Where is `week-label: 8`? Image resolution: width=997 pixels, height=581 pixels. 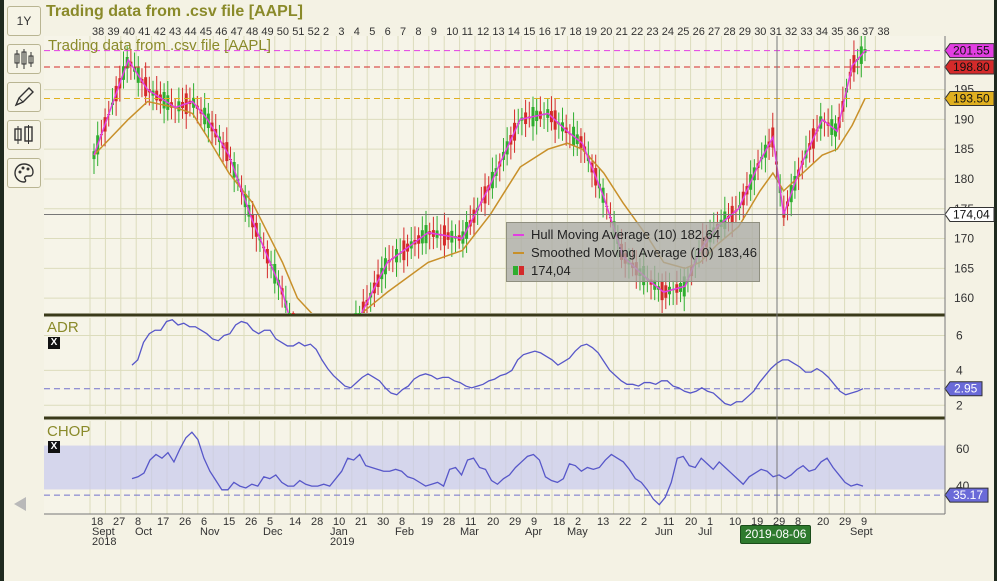 week-label: 8 is located at coordinates (418, 32).